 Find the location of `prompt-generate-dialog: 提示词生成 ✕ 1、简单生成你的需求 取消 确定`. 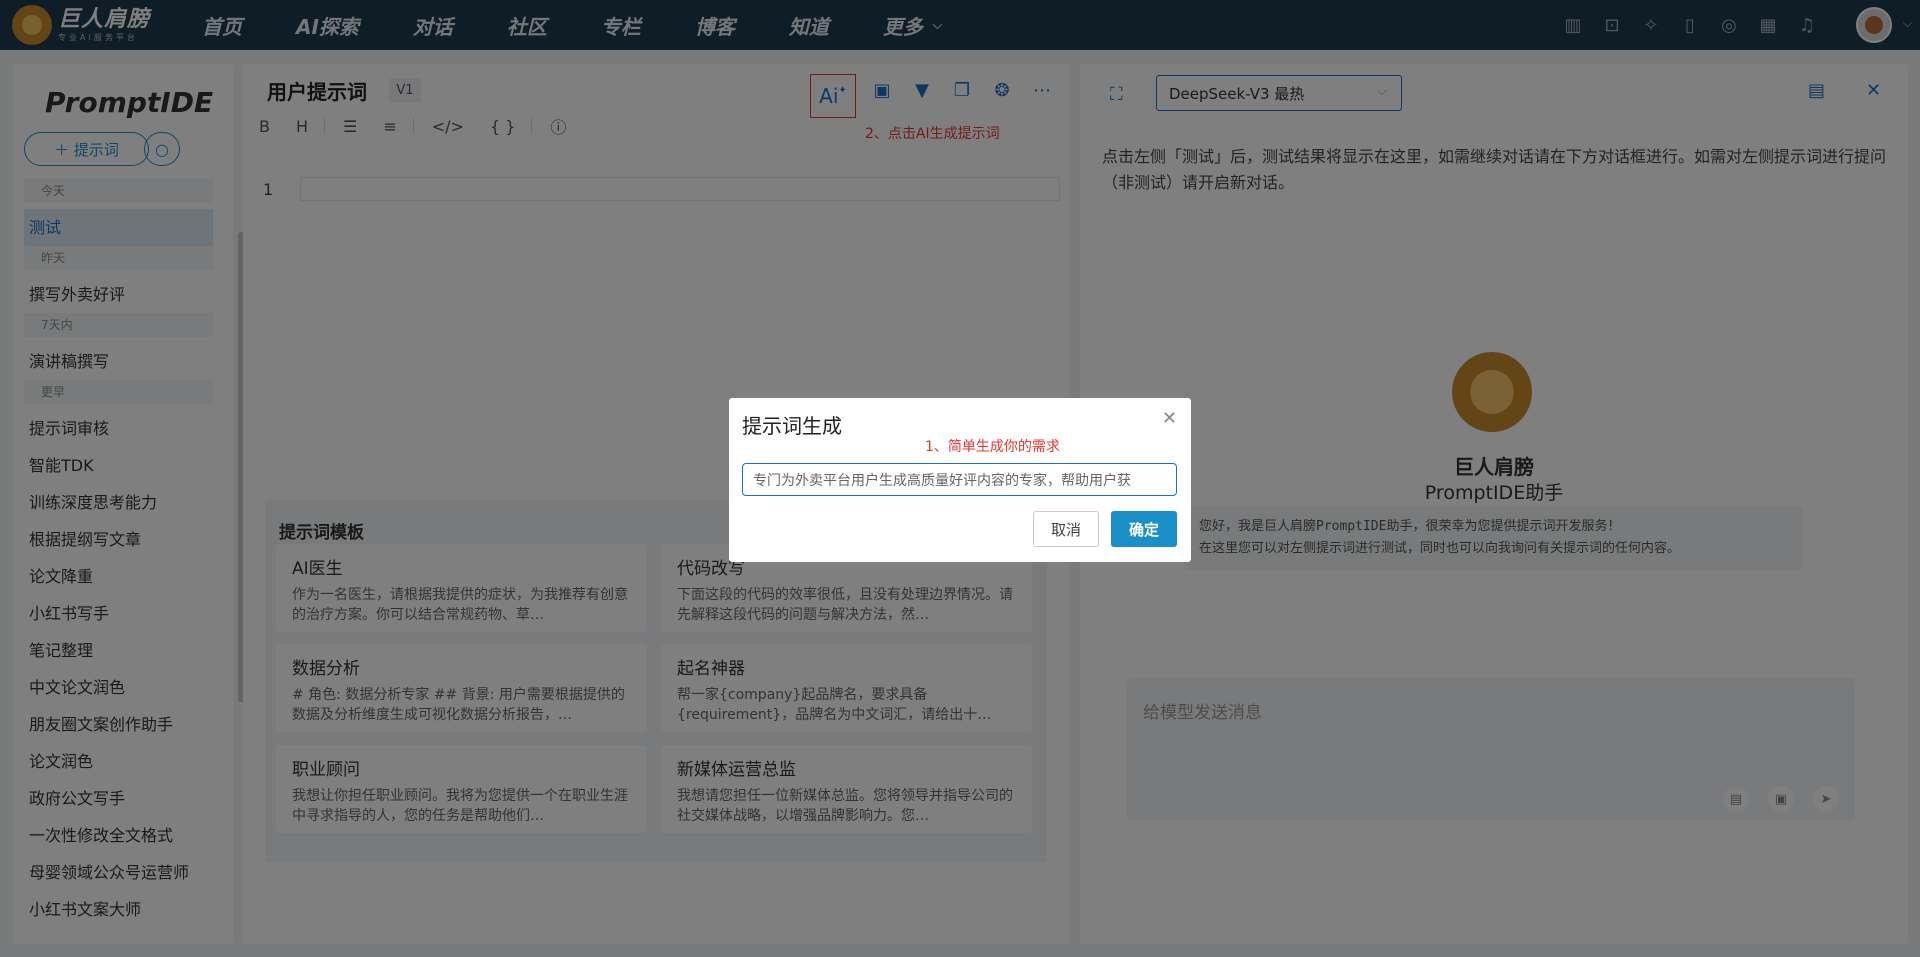

prompt-generate-dialog: 提示词生成 ✕ 1、简单生成你的需求 取消 确定 is located at coordinates (960, 480).